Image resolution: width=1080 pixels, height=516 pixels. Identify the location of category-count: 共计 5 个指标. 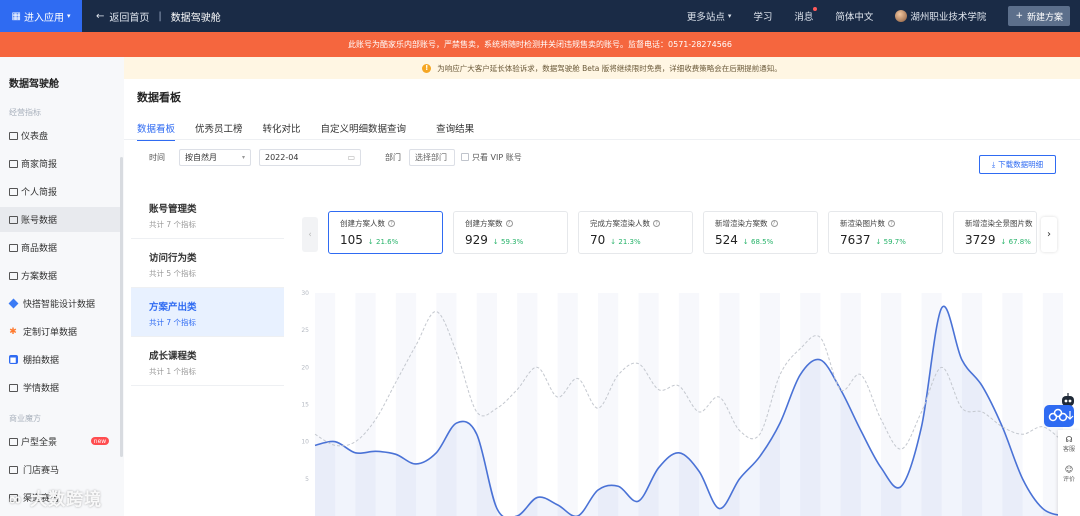
(173, 273).